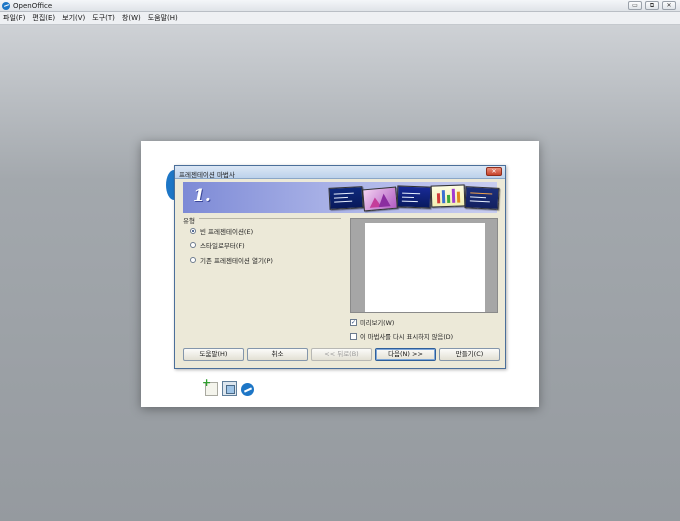  I want to click on openoffice-logo-icon, so click(6, 6).